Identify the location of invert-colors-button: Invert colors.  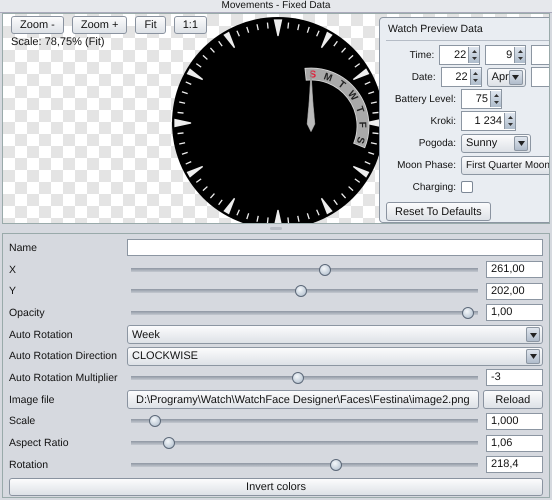
(276, 487).